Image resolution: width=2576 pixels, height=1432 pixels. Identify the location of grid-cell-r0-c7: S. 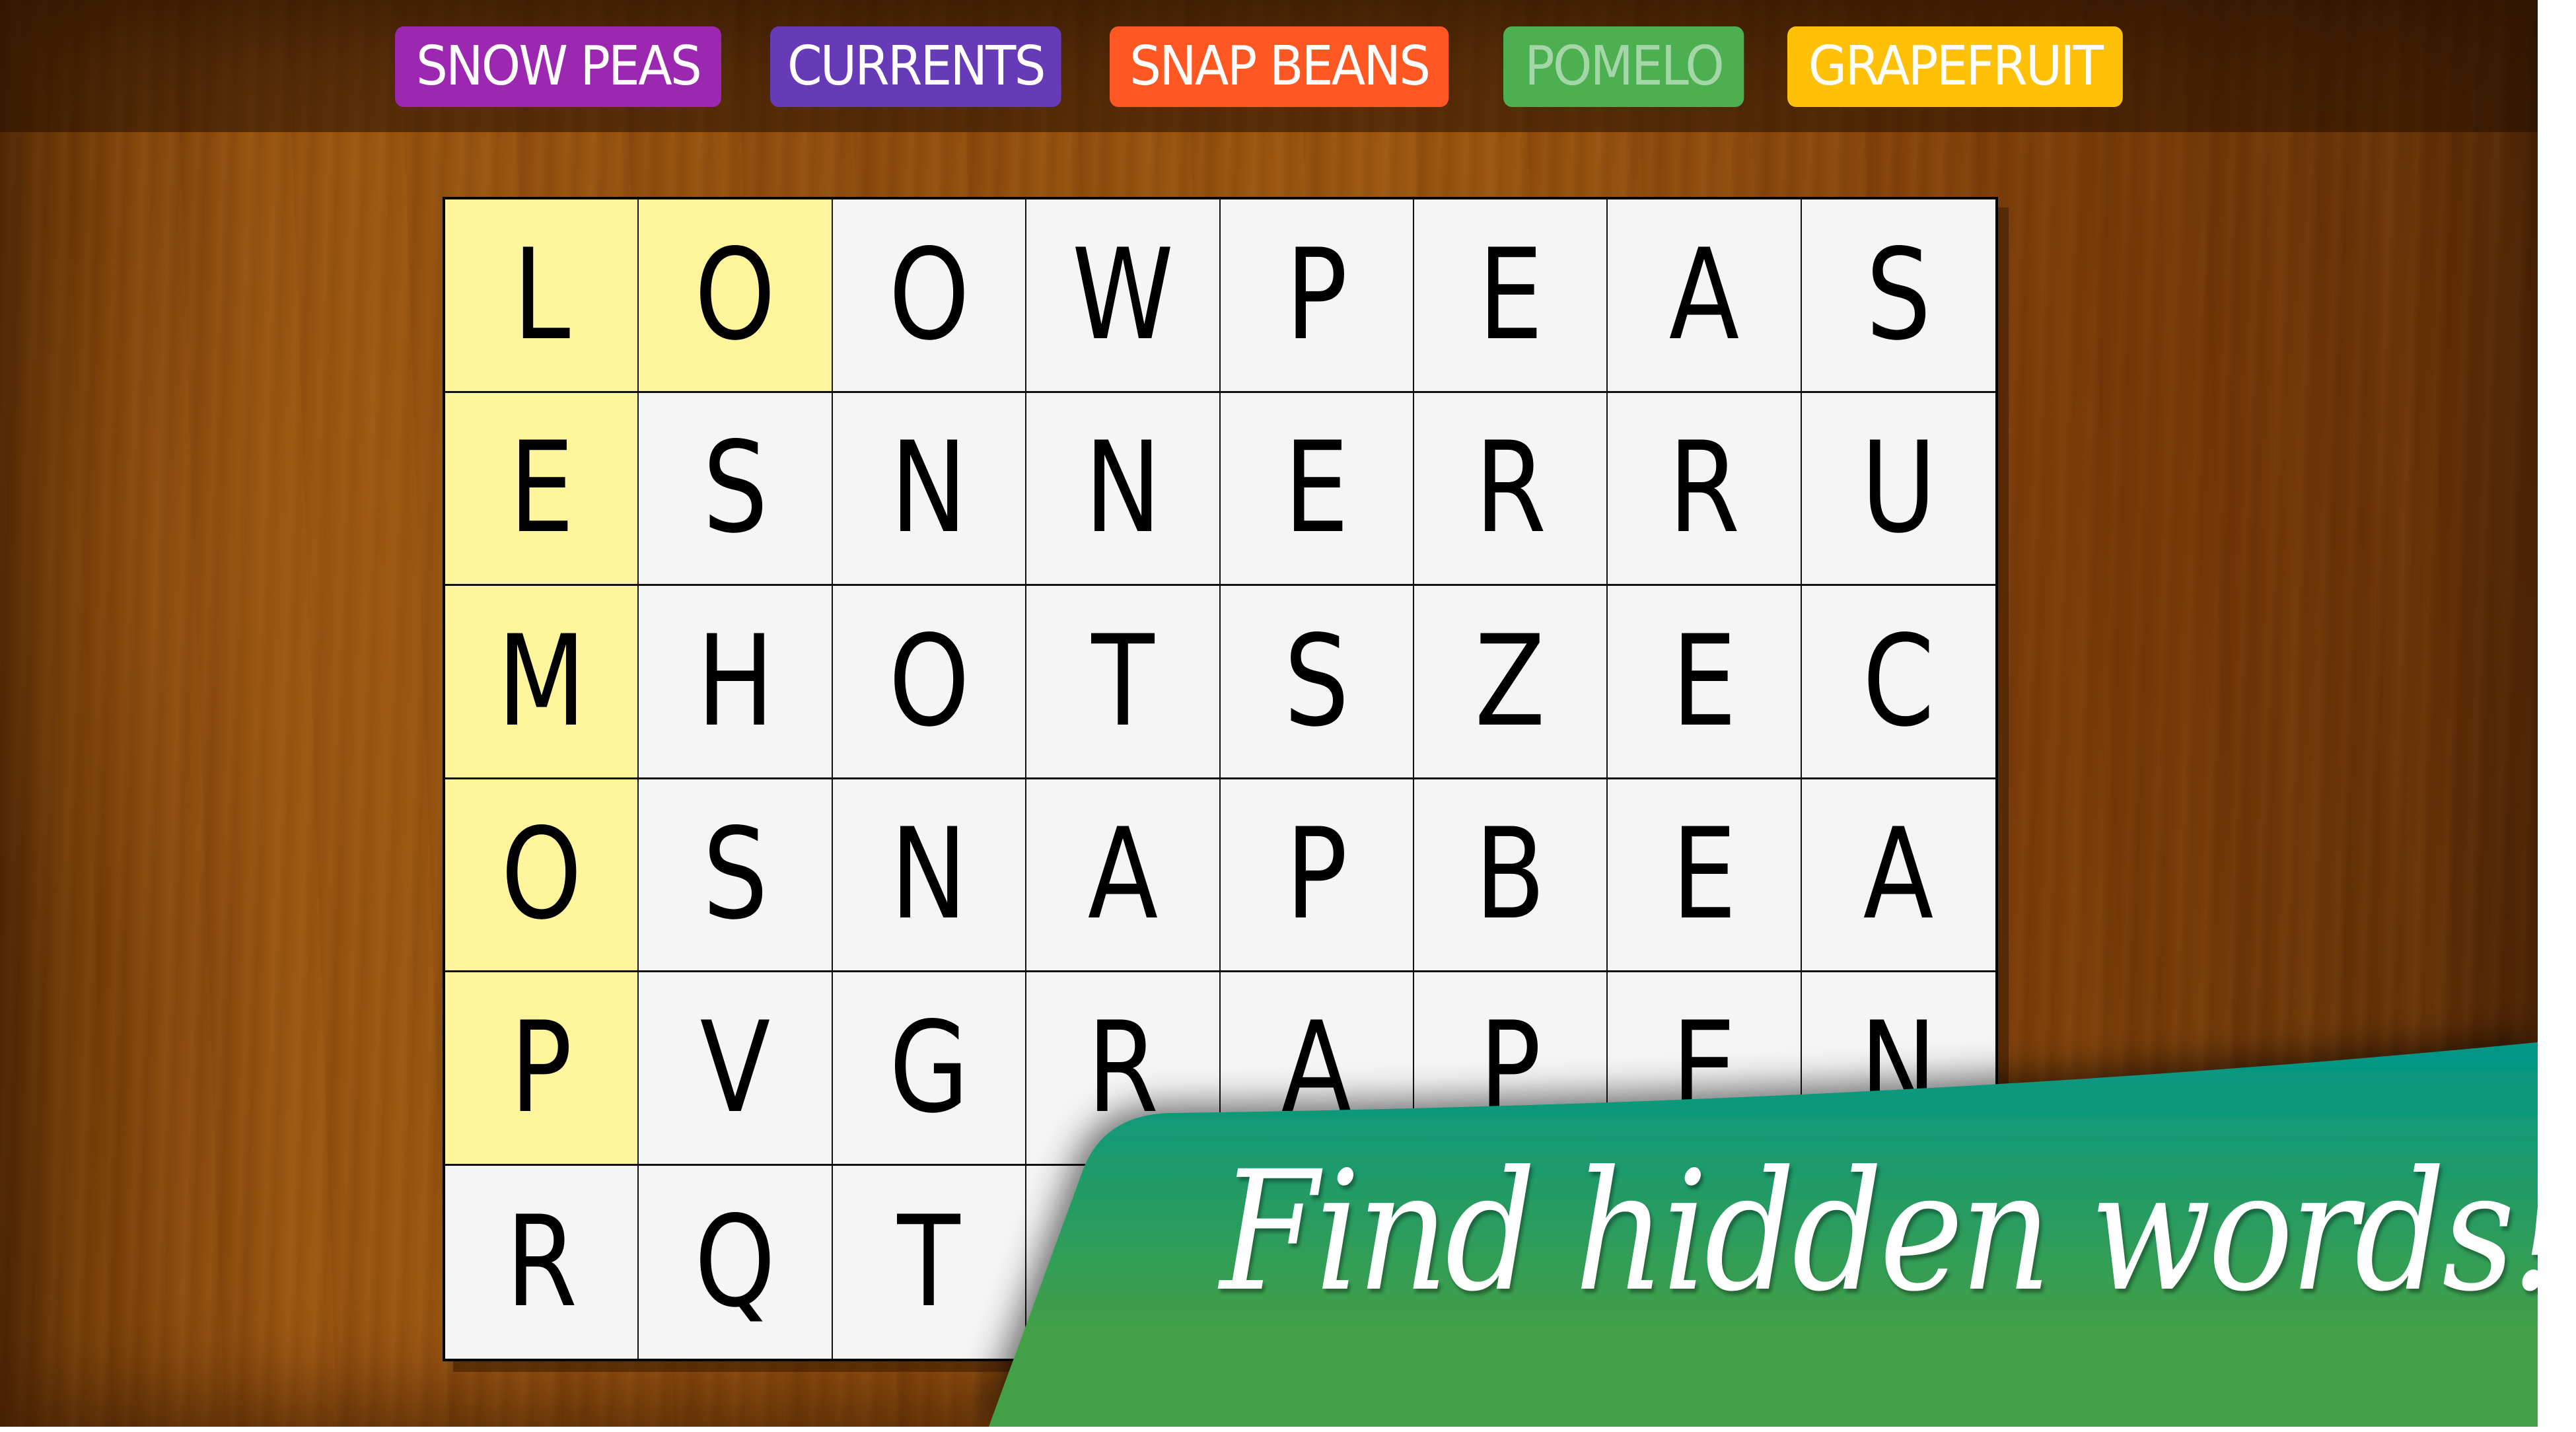
(1898, 296).